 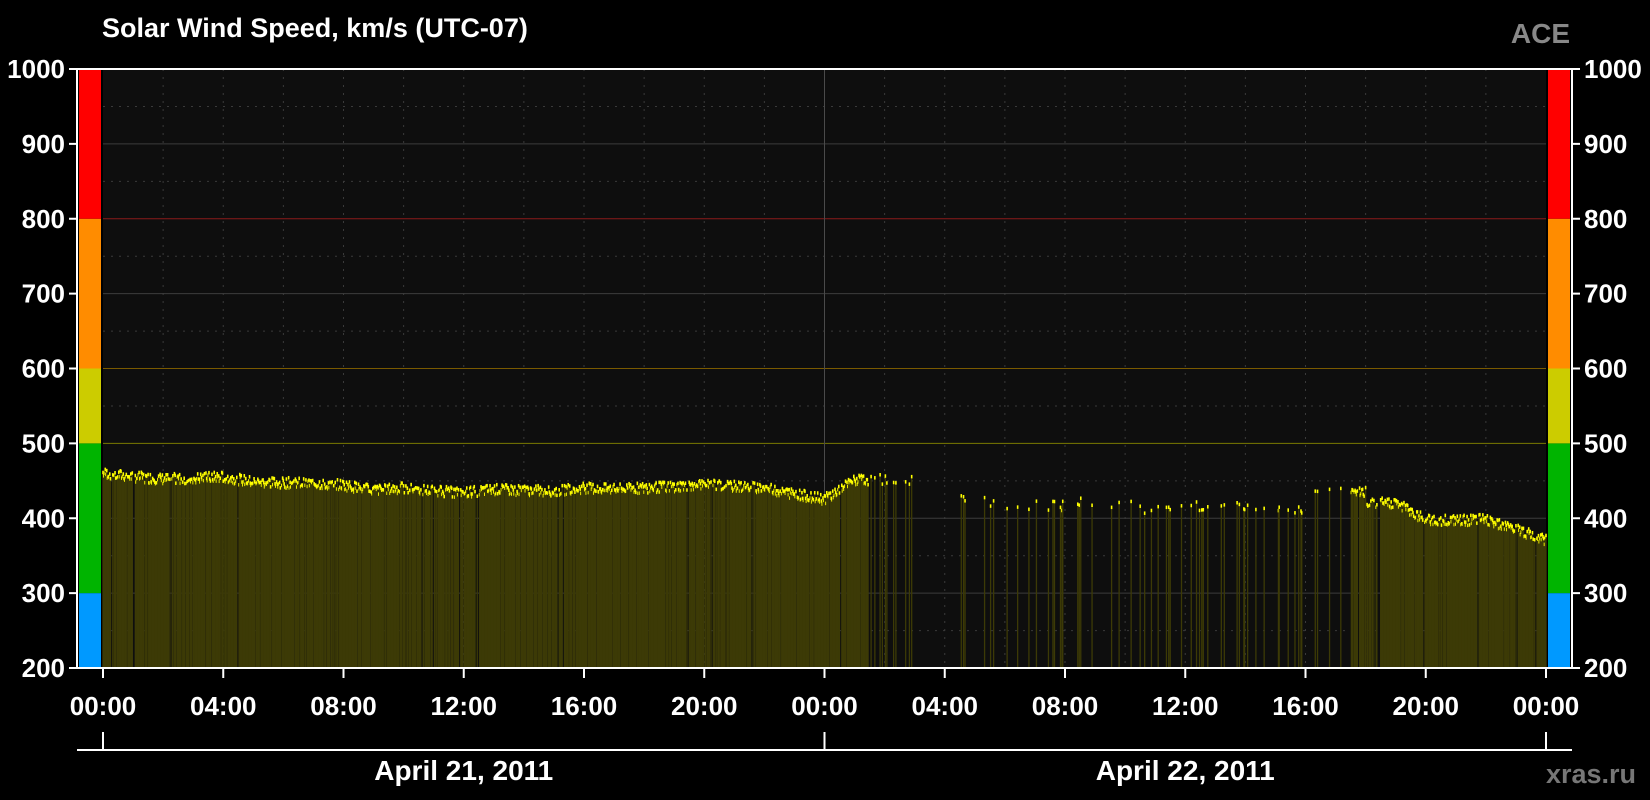 I want to click on y-tick-label-right: 300, so click(x=1605, y=593).